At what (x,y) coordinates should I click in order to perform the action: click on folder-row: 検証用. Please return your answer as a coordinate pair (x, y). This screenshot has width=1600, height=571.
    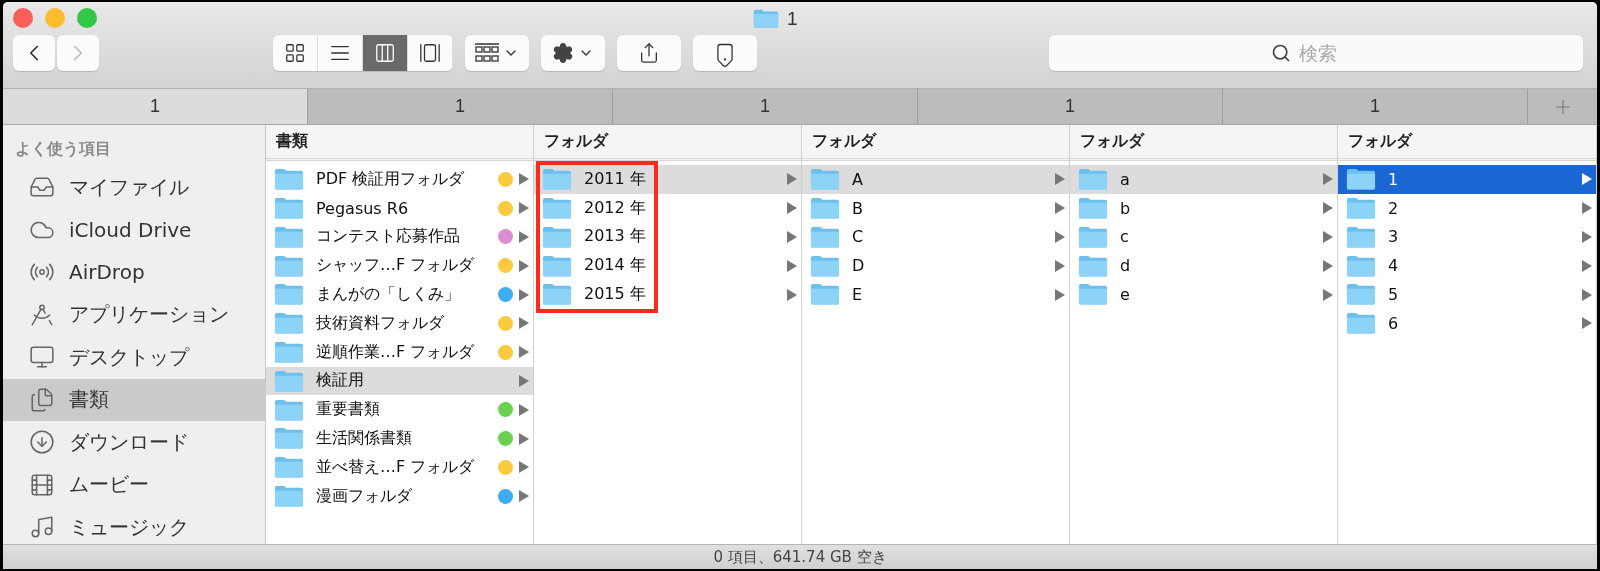
    Looking at the image, I should click on (399, 381).